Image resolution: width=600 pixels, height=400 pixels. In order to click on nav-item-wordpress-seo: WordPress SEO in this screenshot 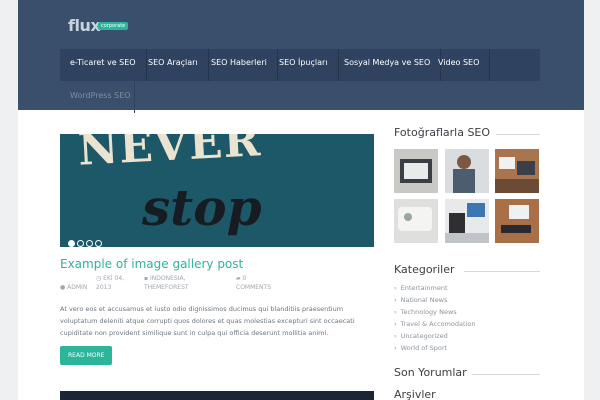, I will do `click(100, 96)`.